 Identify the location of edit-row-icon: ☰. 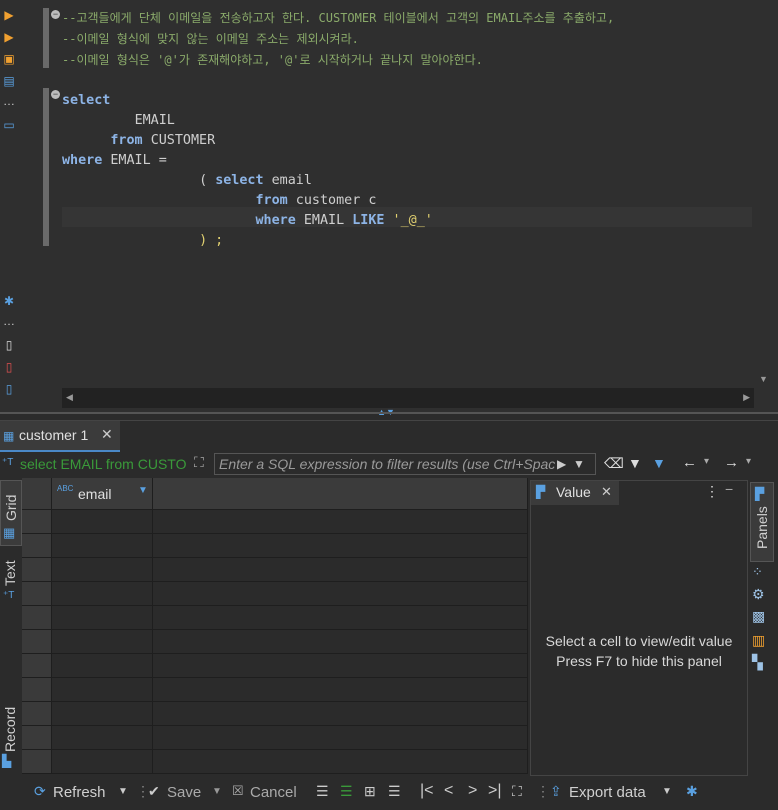
(322, 791).